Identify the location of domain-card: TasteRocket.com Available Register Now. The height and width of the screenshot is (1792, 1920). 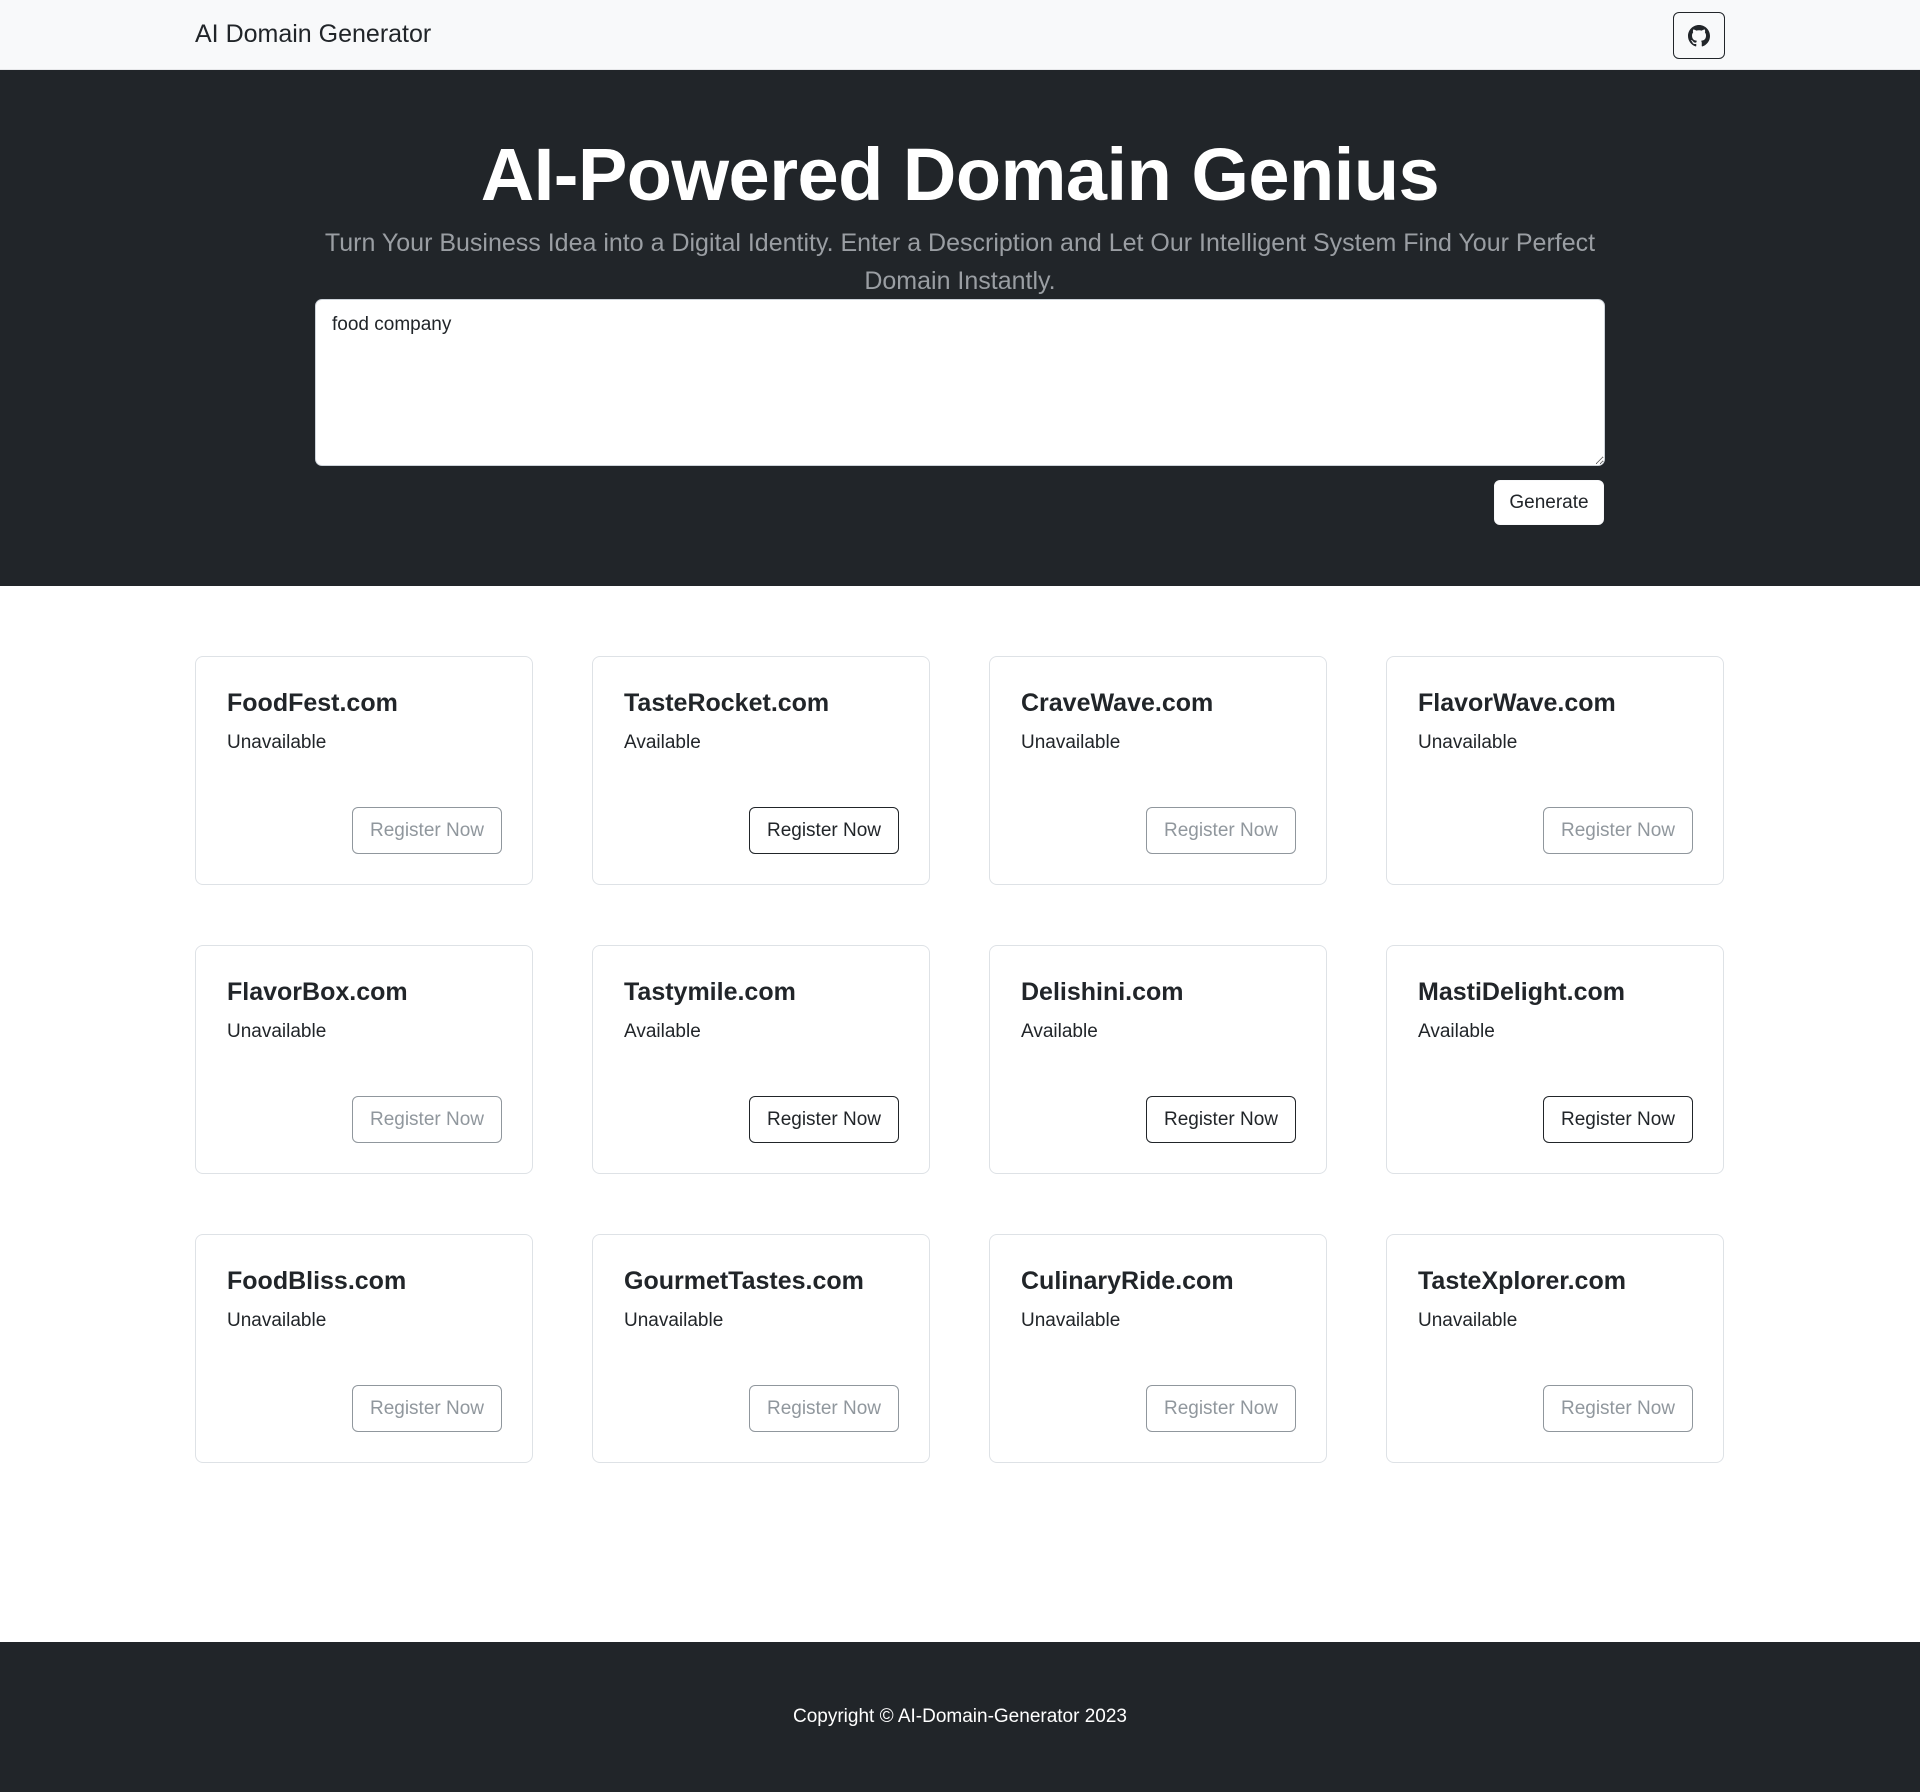
(761, 770).